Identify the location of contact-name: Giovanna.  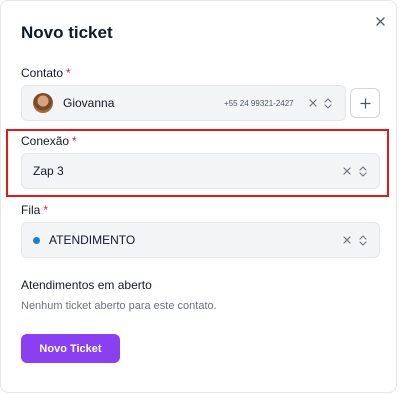
(89, 103).